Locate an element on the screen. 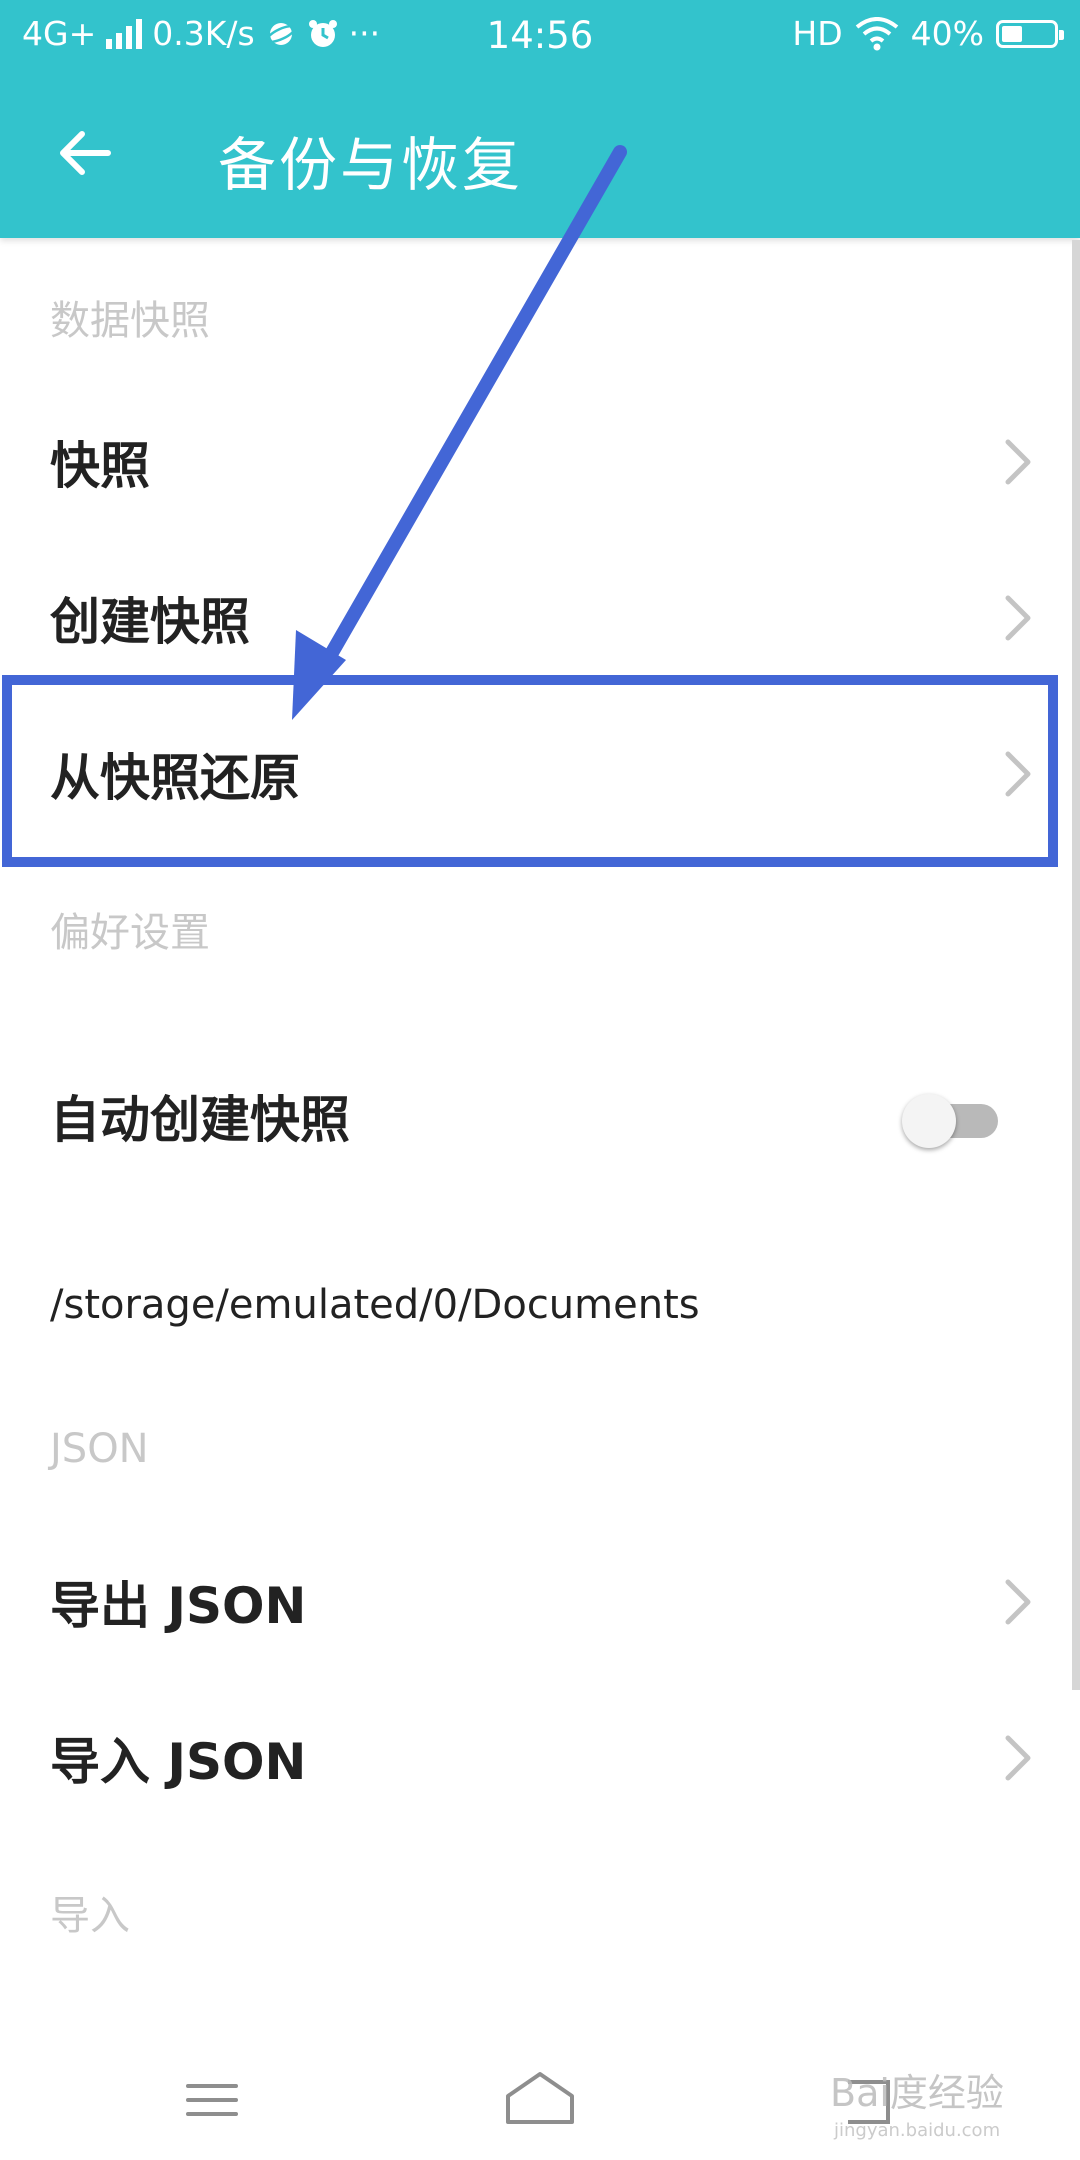 The height and width of the screenshot is (2160, 1080). menu-icon is located at coordinates (212, 2100).